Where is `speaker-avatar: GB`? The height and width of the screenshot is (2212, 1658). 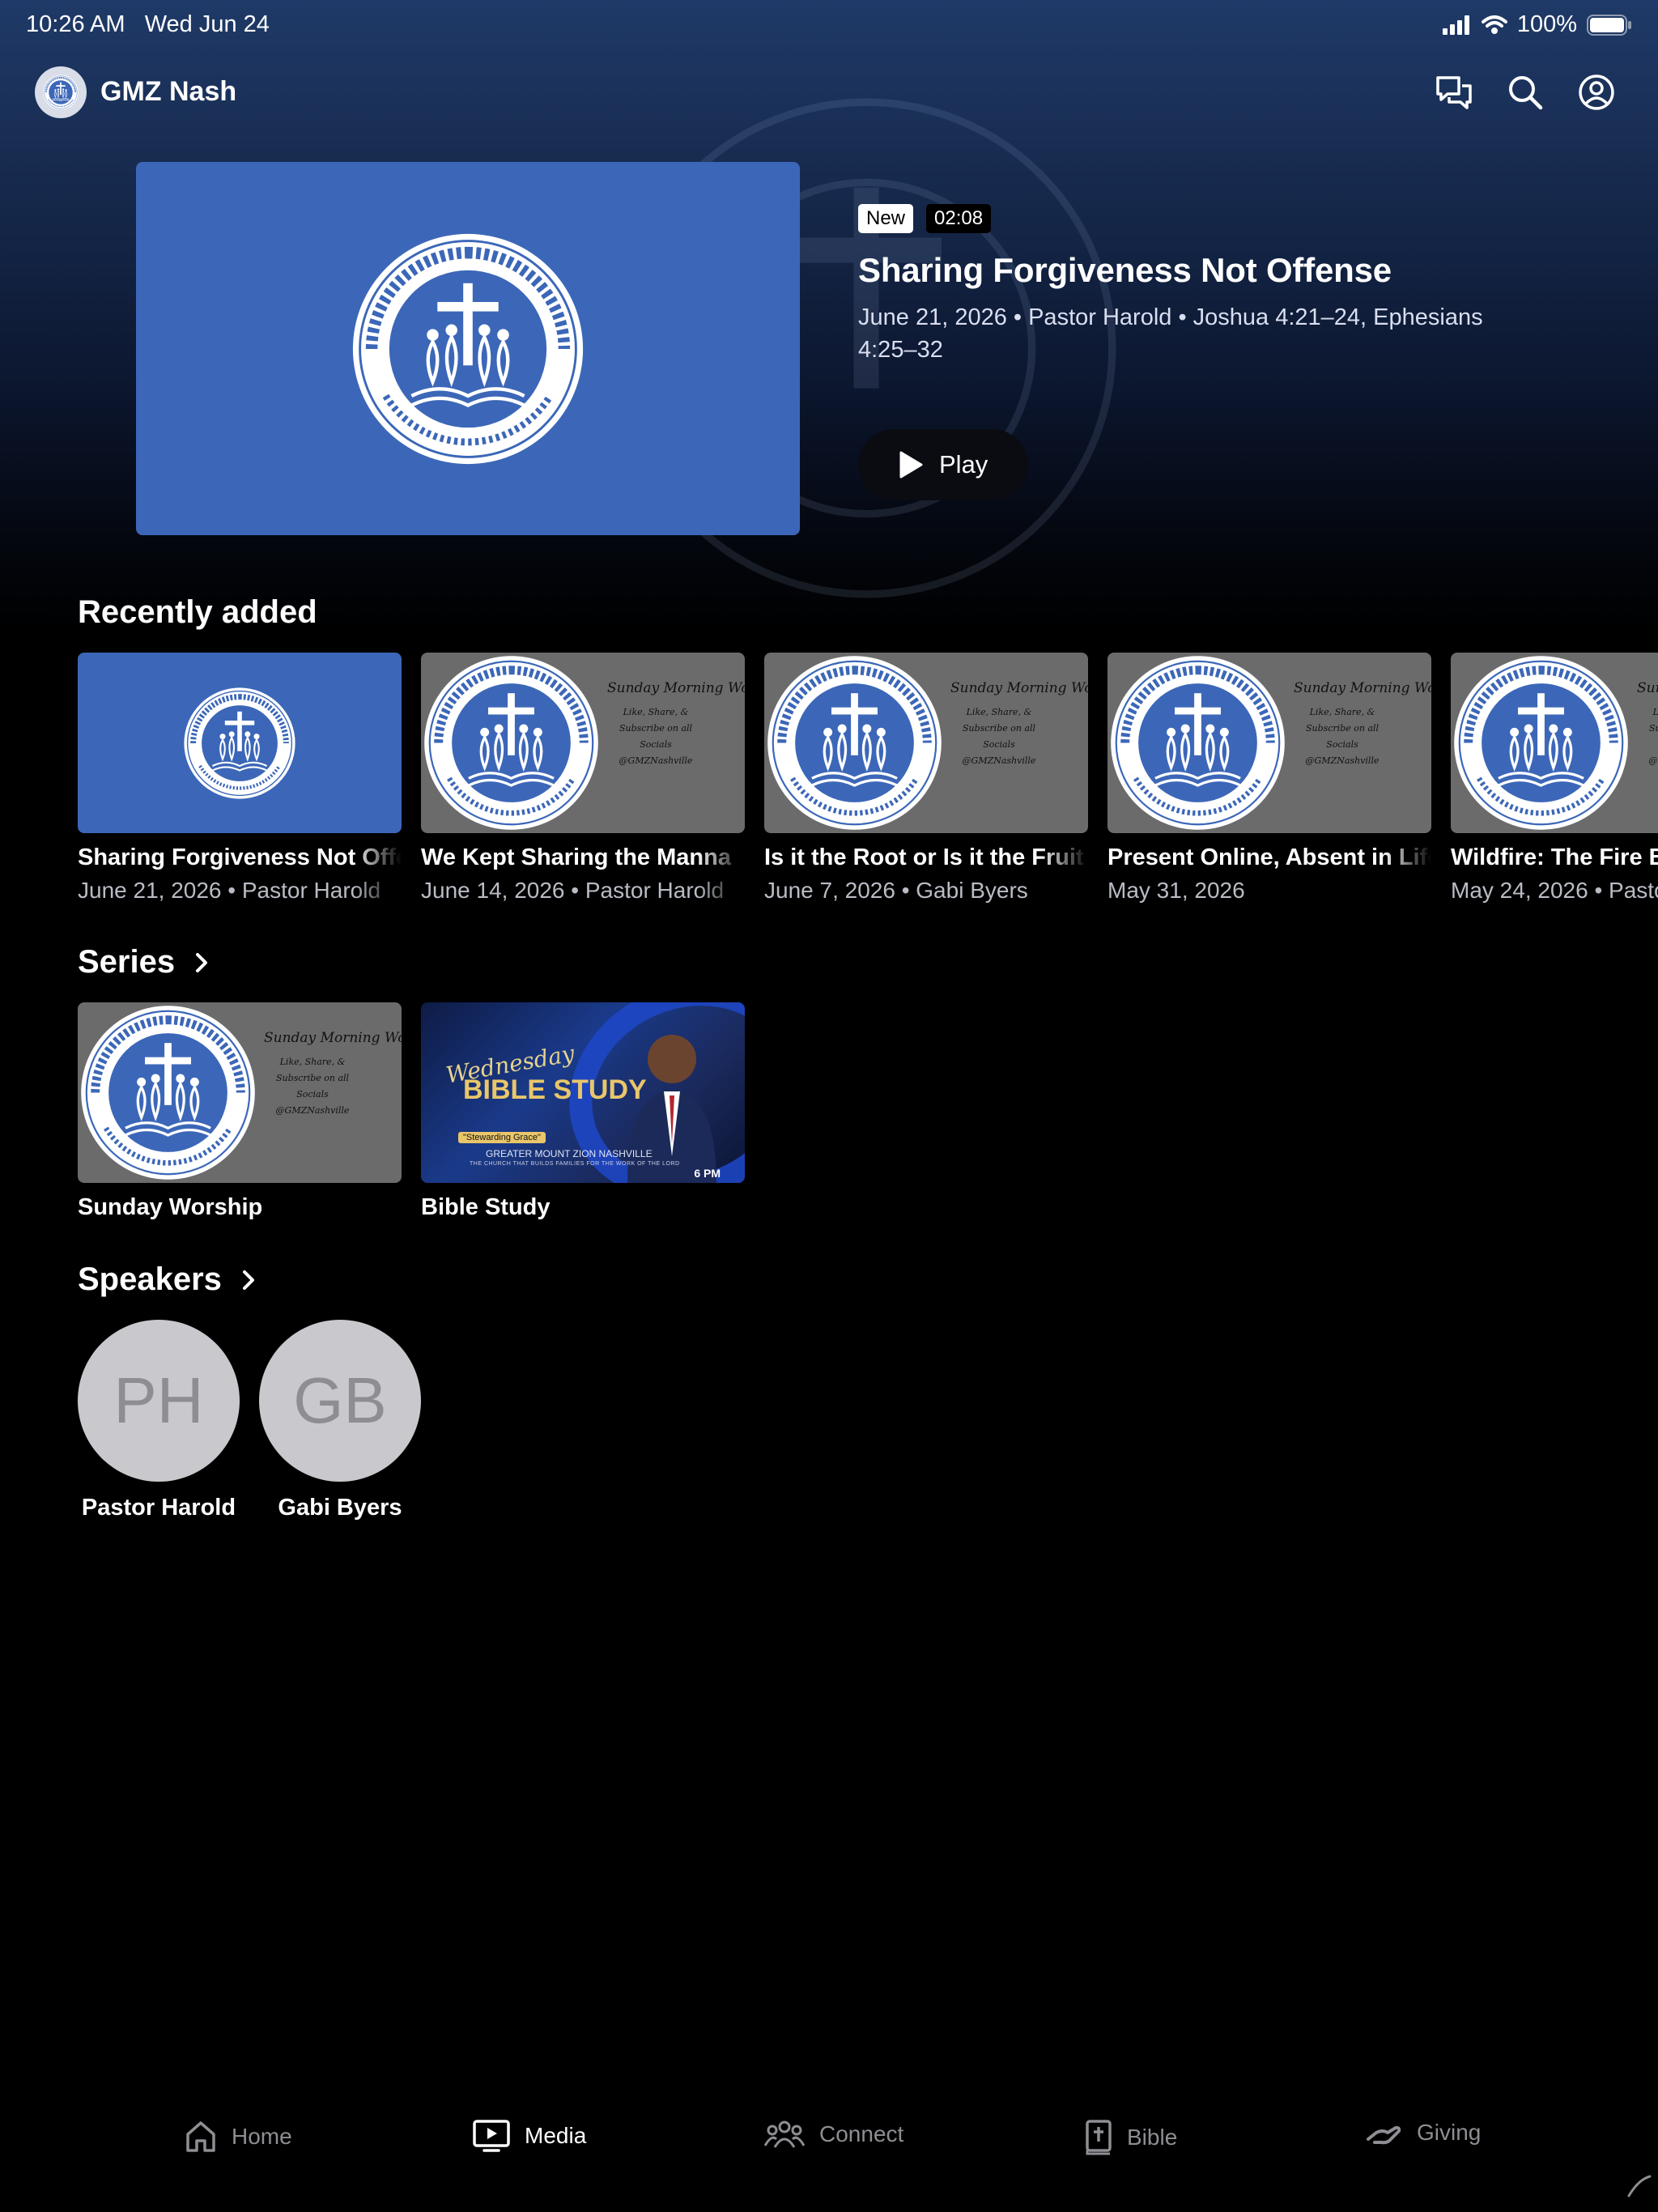 speaker-avatar: GB is located at coordinates (340, 1401).